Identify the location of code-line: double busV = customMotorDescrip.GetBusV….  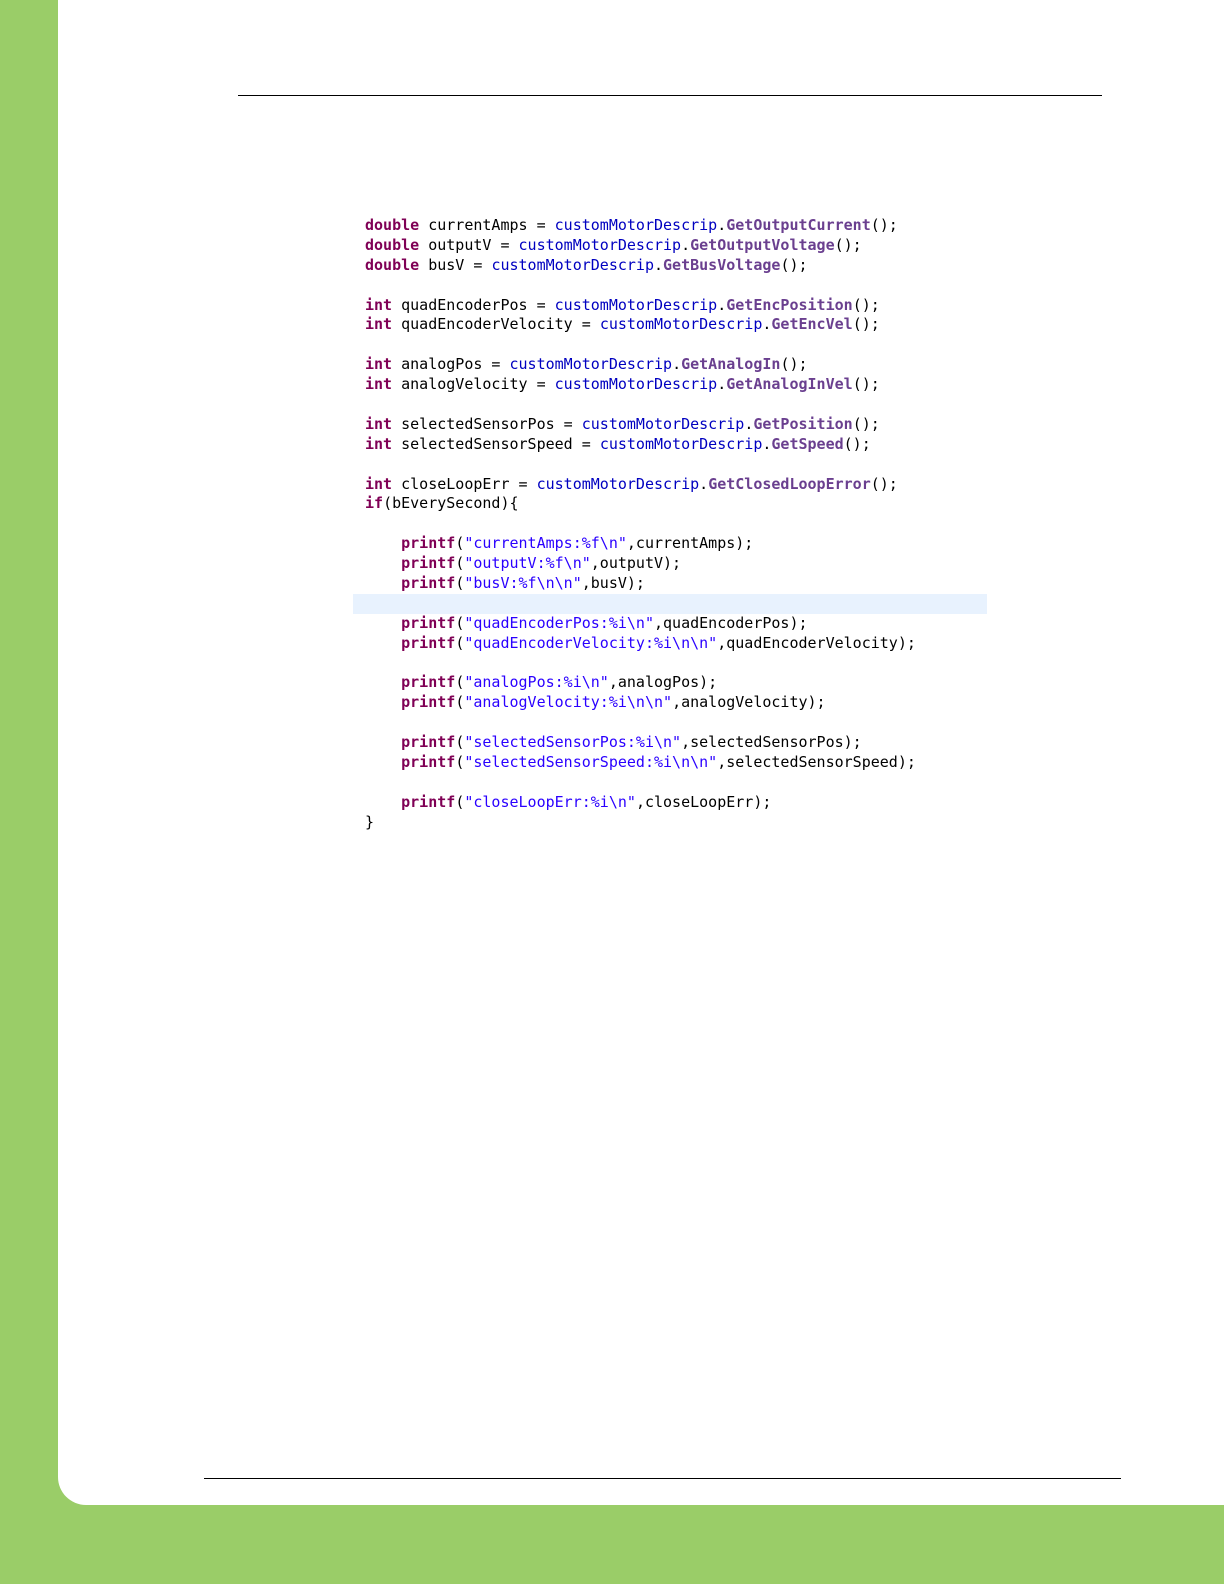
(670, 266).